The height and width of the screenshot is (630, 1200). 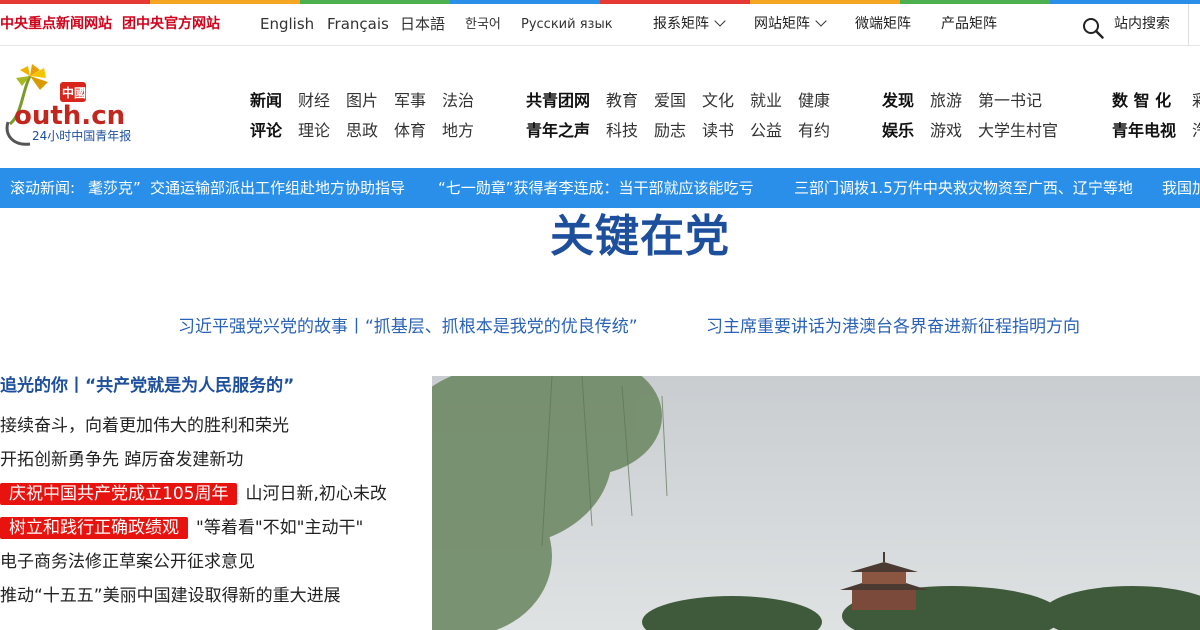 I want to click on nav-item-finance: 财经, so click(x=314, y=99).